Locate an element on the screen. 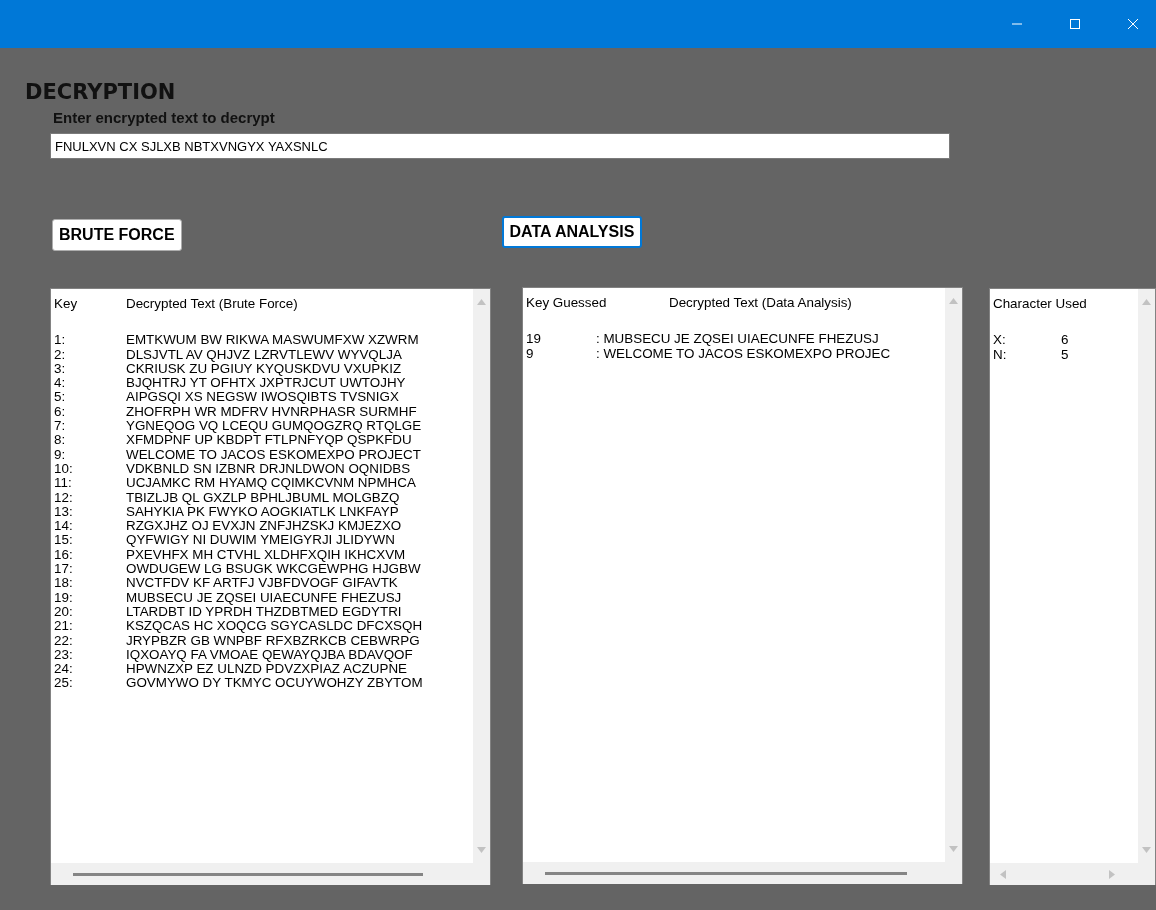 This screenshot has width=1156, height=910. key-cell-text: 5: is located at coordinates (60, 397).